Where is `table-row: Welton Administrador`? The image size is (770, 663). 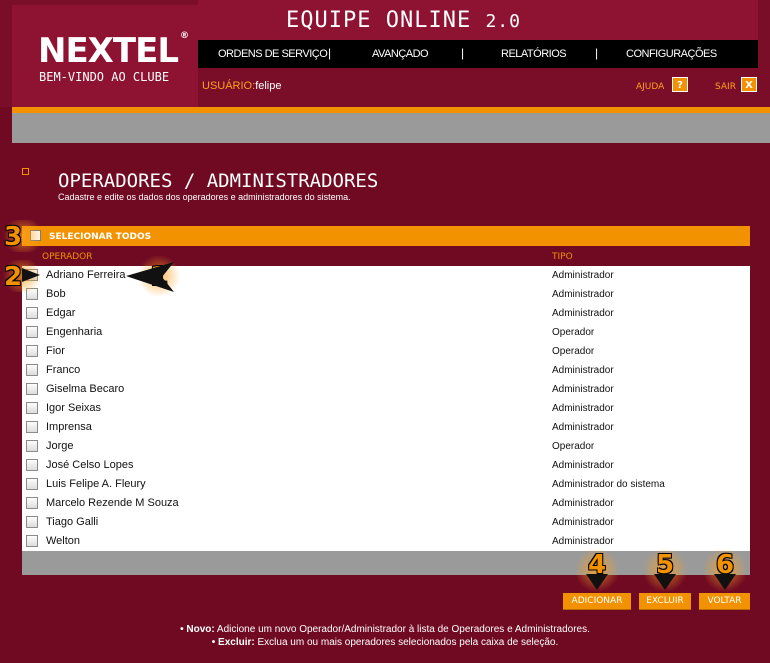
table-row: Welton Administrador is located at coordinates (386, 541).